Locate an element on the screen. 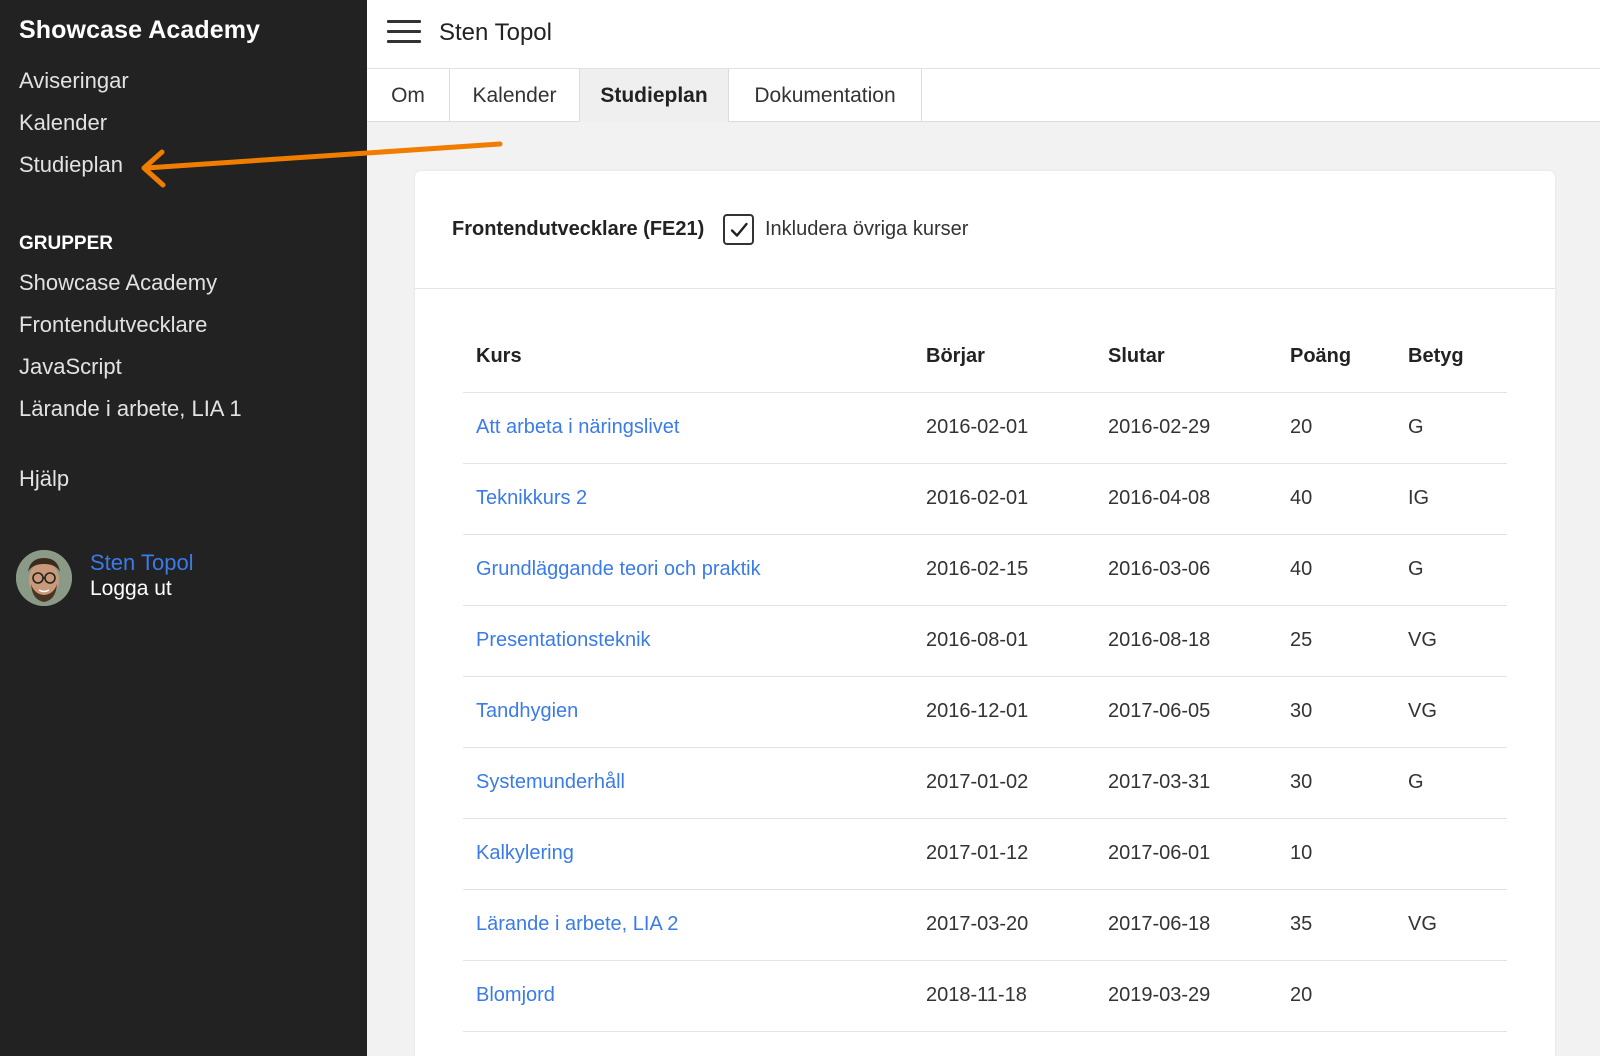 The width and height of the screenshot is (1600, 1056). tab-label: Studieplan is located at coordinates (654, 95).